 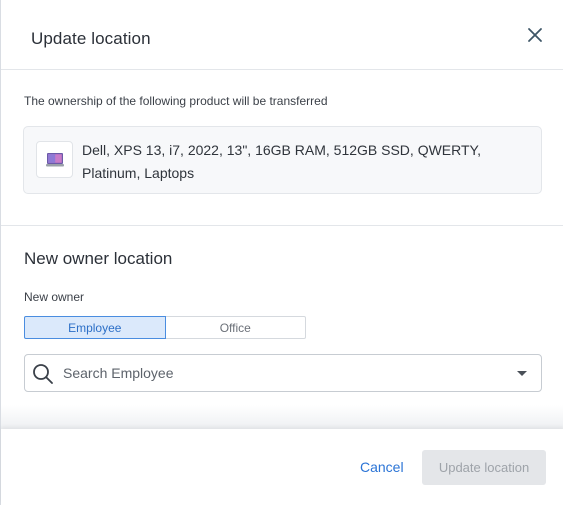 I want to click on search-input, so click(x=283, y=373).